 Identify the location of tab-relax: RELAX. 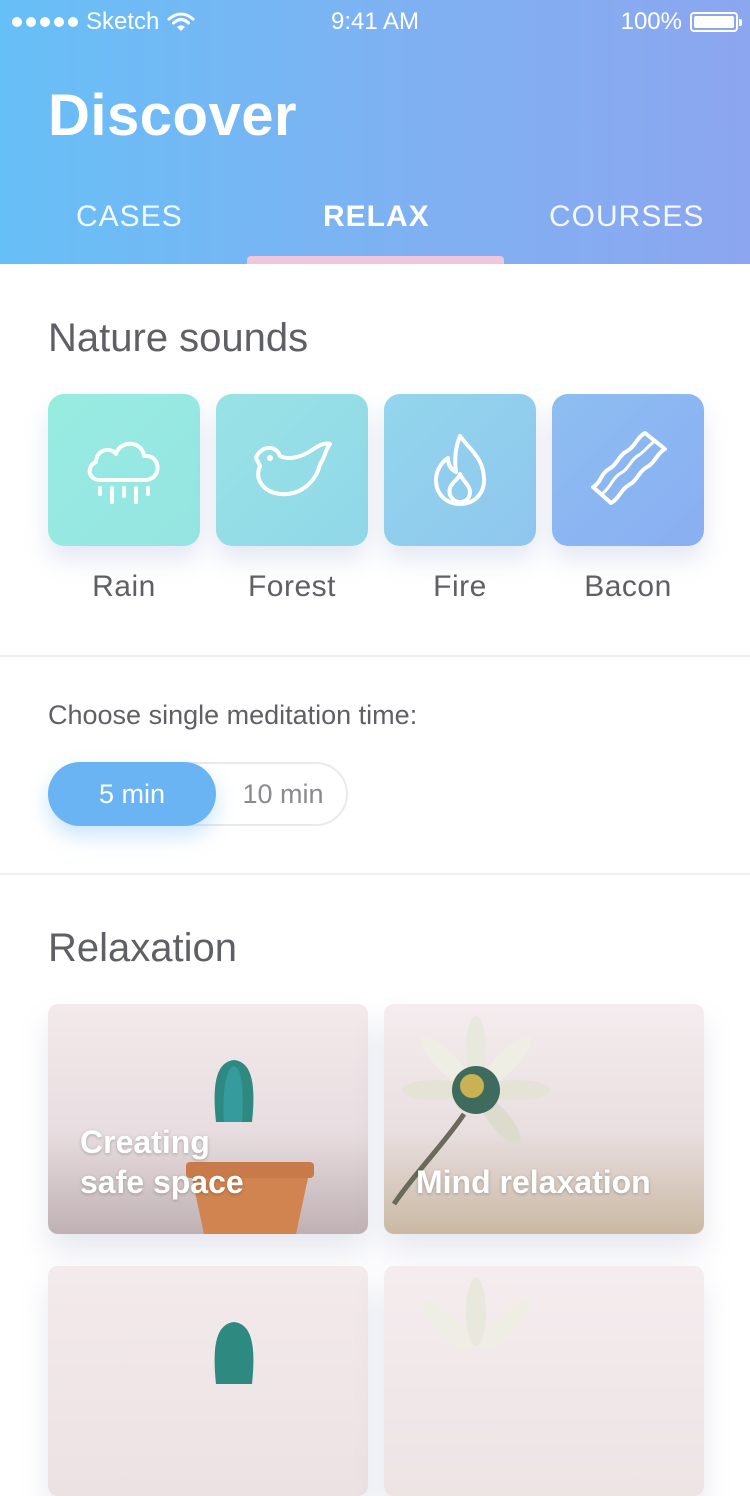
(376, 217).